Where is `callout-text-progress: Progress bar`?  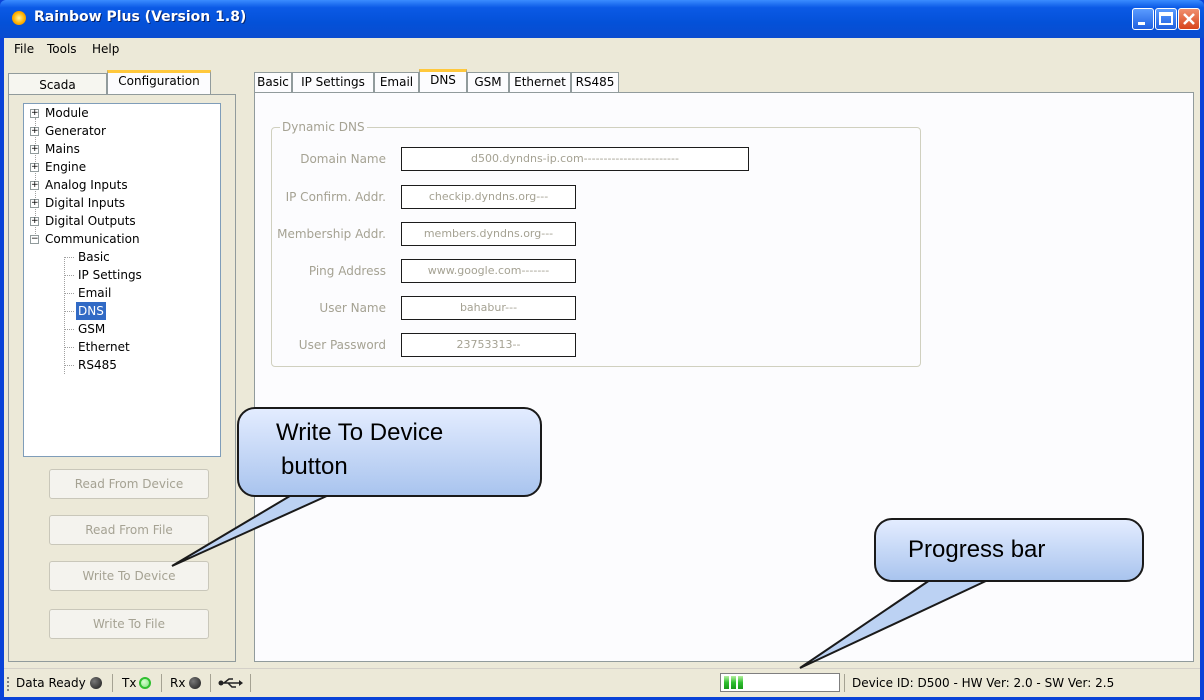 callout-text-progress: Progress bar is located at coordinates (977, 549).